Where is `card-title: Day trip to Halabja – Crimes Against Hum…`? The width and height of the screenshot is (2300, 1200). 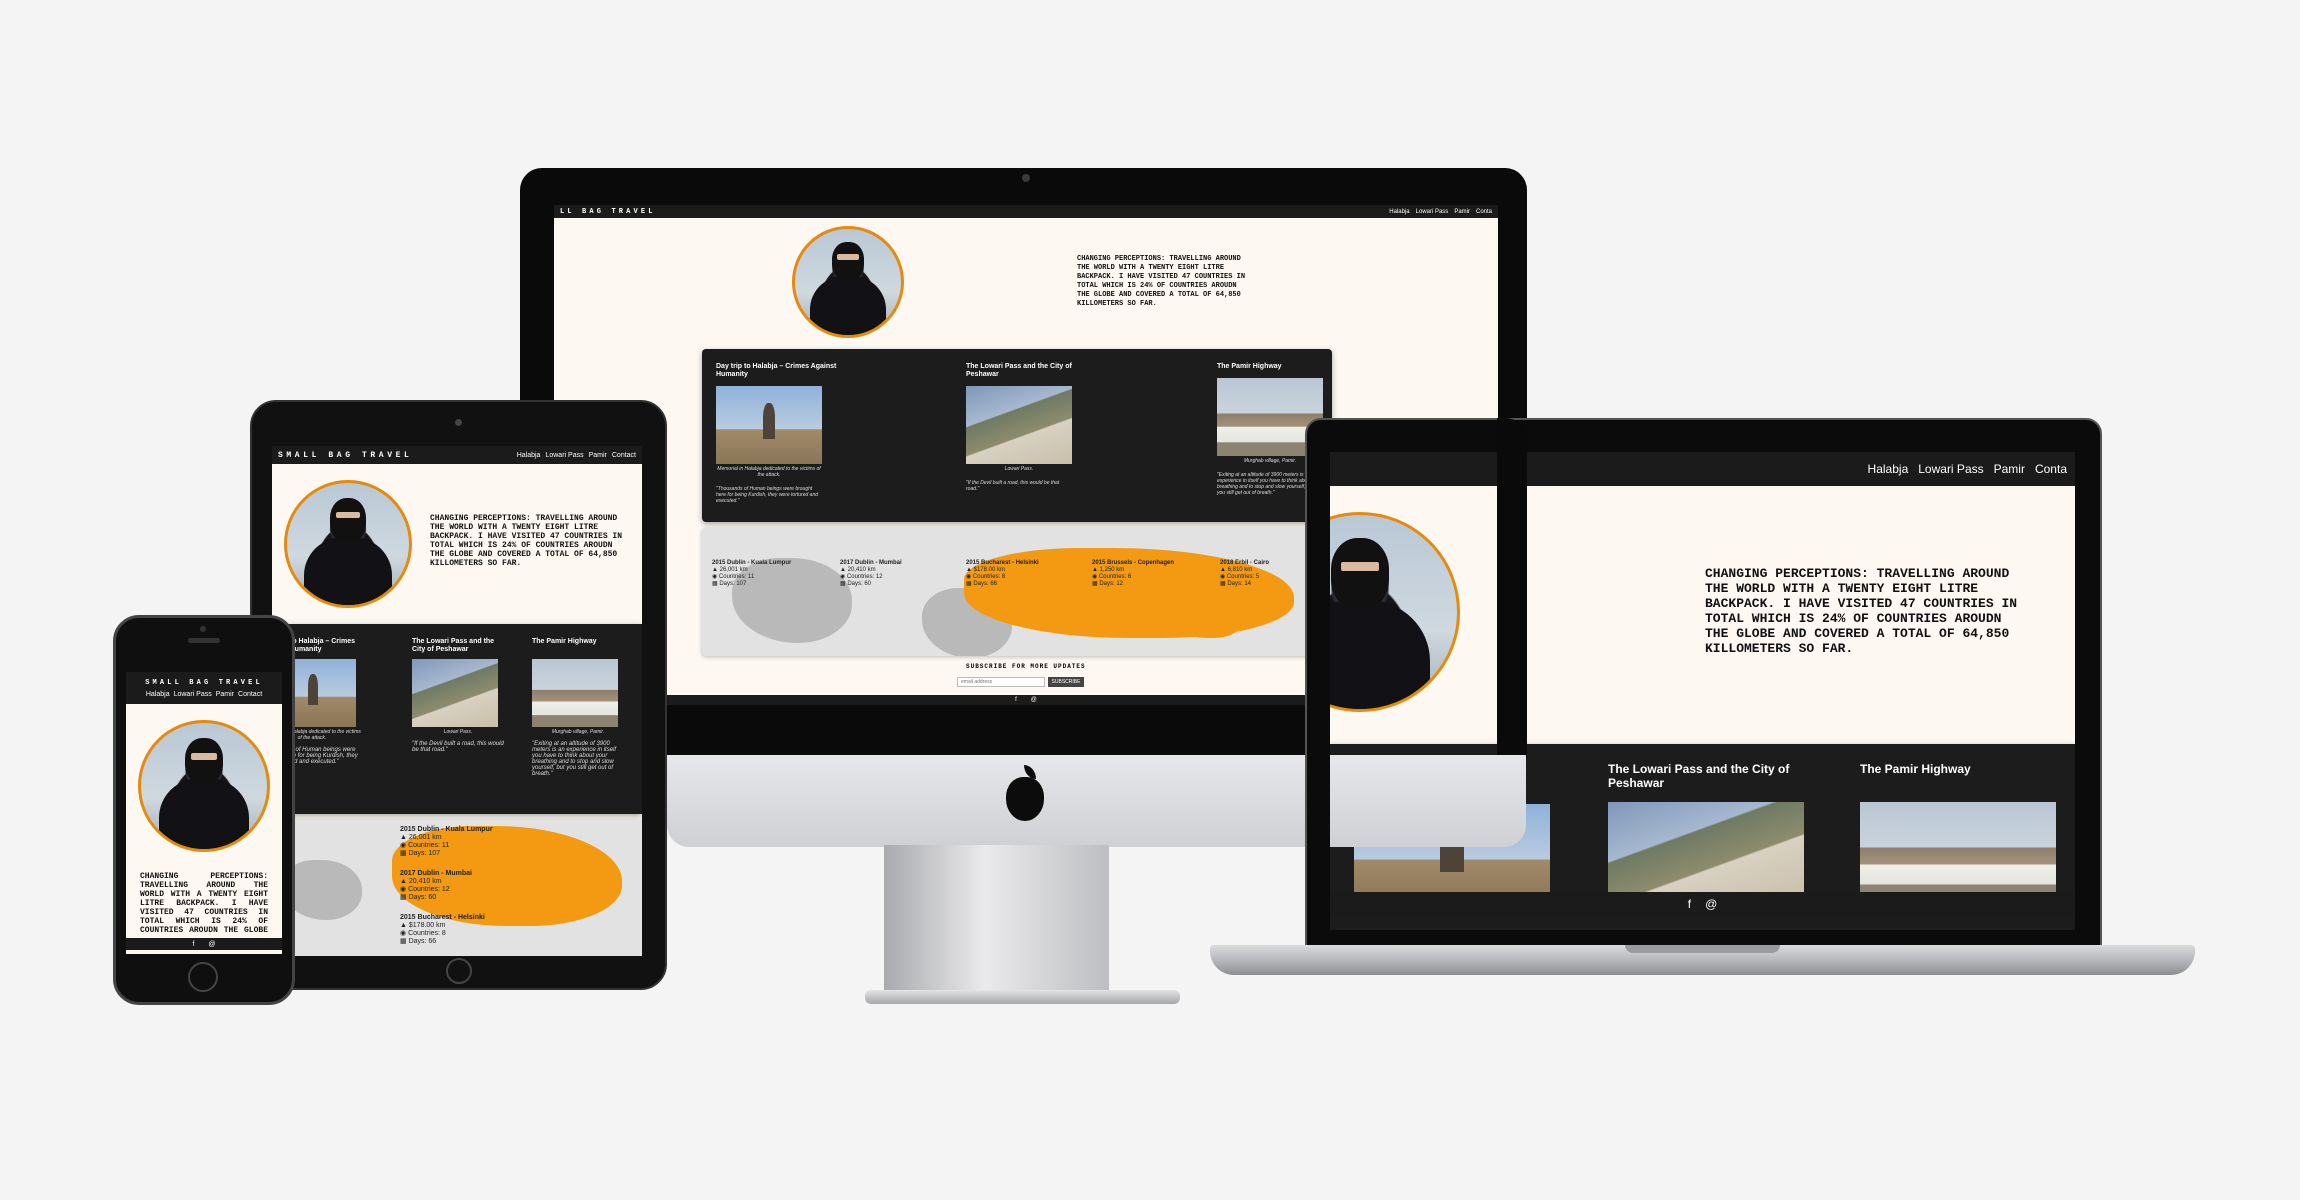
card-title: Day trip to Halabja – Crimes Against Hum… is located at coordinates (776, 370).